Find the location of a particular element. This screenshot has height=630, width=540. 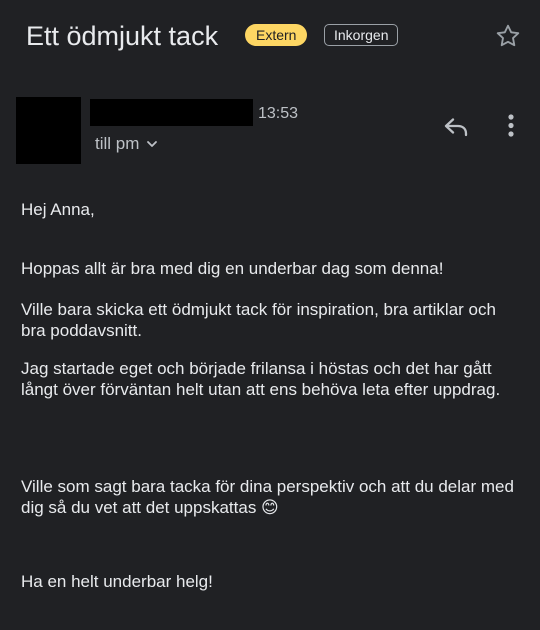

body-closing: Ha en helt underbar helg! is located at coordinates (117, 581).